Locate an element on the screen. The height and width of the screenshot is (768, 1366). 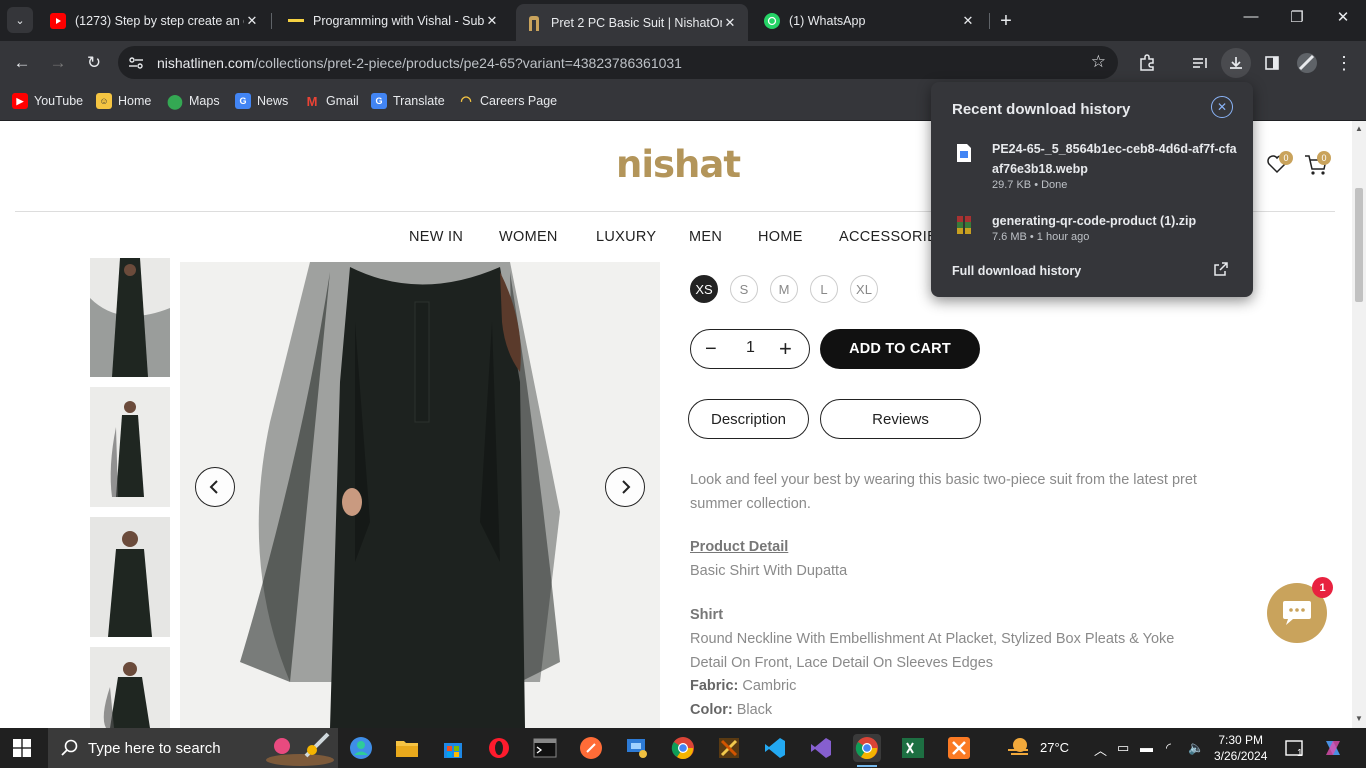
bookmark-translate: G Translate is located at coordinates (408, 101).